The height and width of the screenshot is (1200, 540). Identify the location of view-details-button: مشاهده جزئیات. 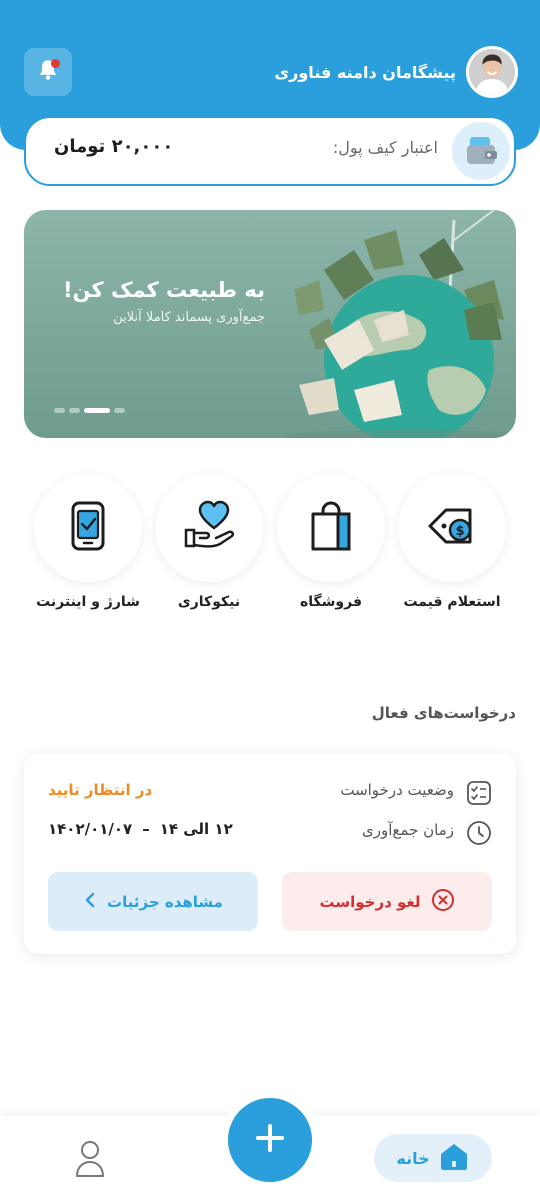
(153, 901).